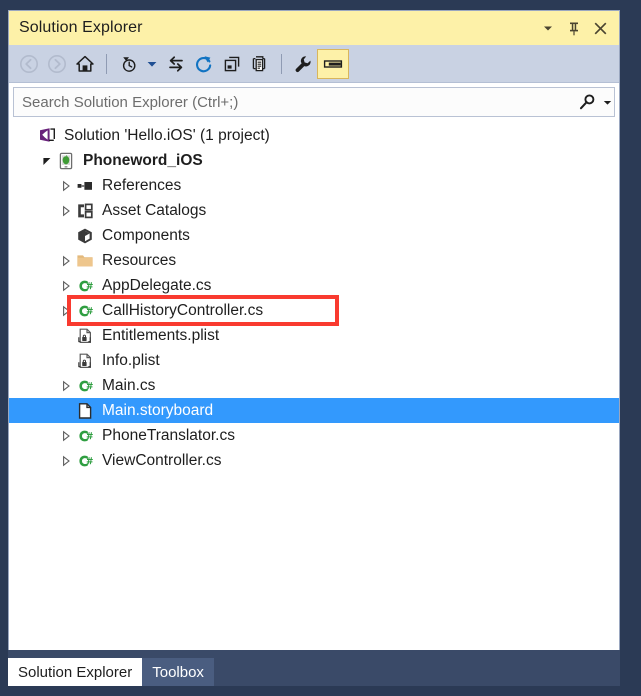 The height and width of the screenshot is (696, 641). I want to click on tree-item-components: Components, so click(314, 235).